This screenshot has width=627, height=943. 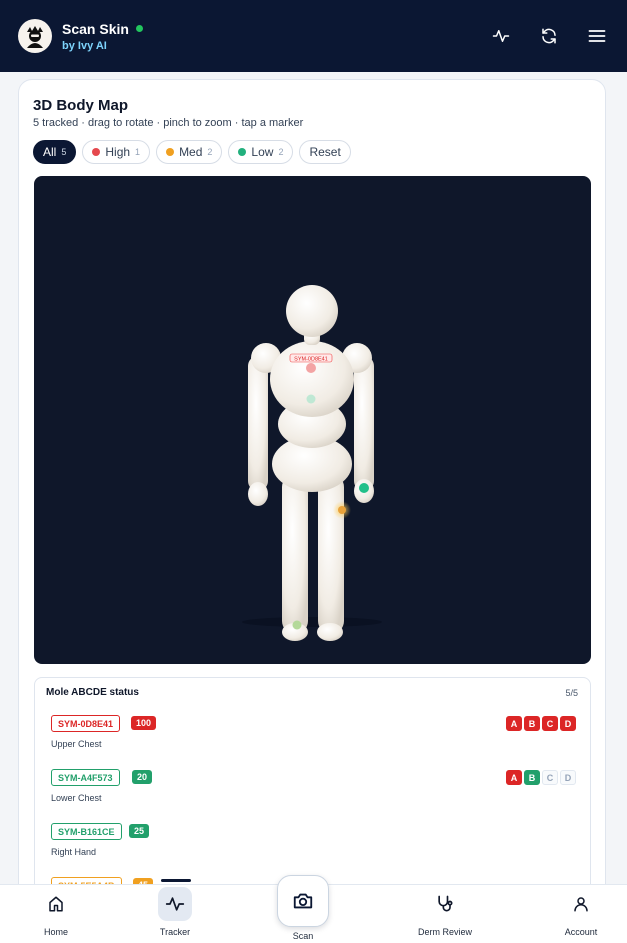 I want to click on head, so click(x=312, y=311).